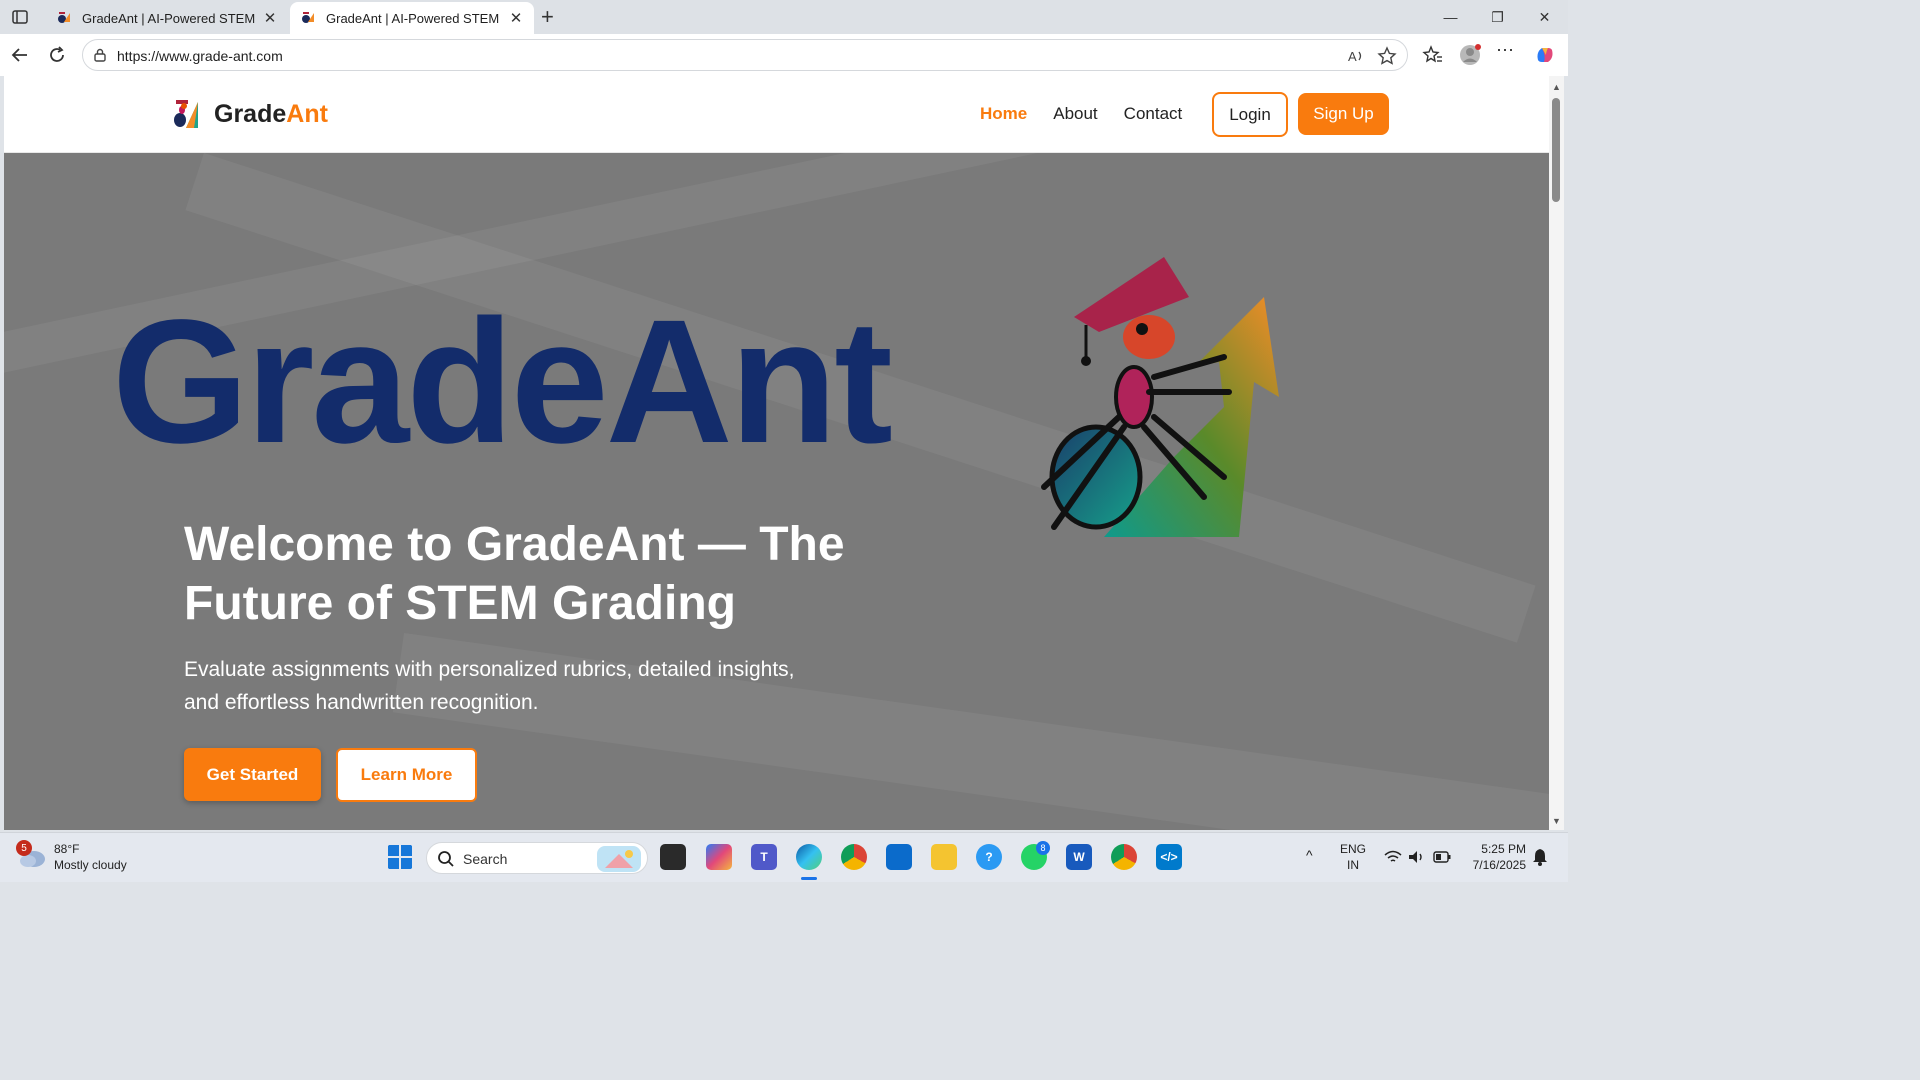 This screenshot has width=1920, height=1080. Describe the element at coordinates (1169, 857) in the screenshot. I see `vscode-icon: </>` at that location.